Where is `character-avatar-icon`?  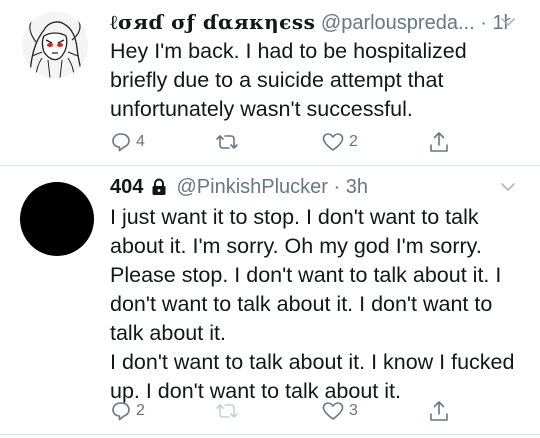
character-avatar-icon is located at coordinates (55, 45).